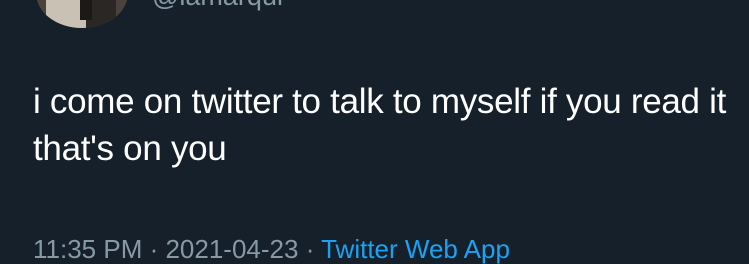  What do you see at coordinates (415, 249) in the screenshot?
I see `tweet-source: Twitter Web App` at bounding box center [415, 249].